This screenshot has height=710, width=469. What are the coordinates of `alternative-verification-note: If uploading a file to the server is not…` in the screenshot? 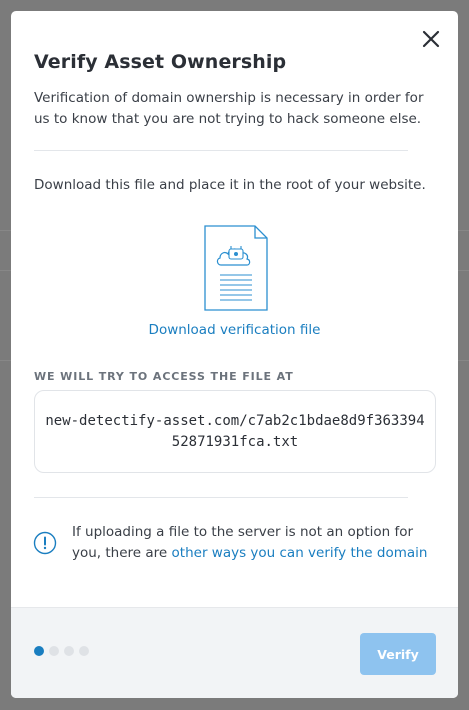 It's located at (257, 543).